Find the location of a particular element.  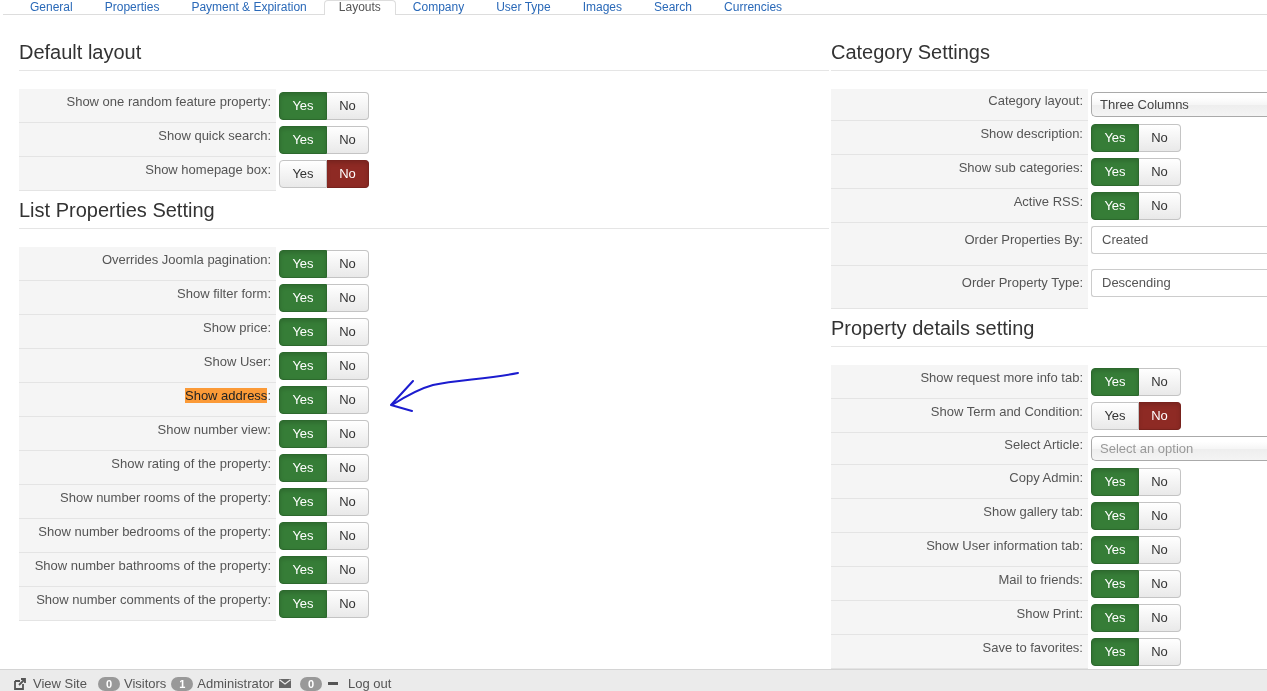

section-heading: Category Settings is located at coordinates (1049, 55).